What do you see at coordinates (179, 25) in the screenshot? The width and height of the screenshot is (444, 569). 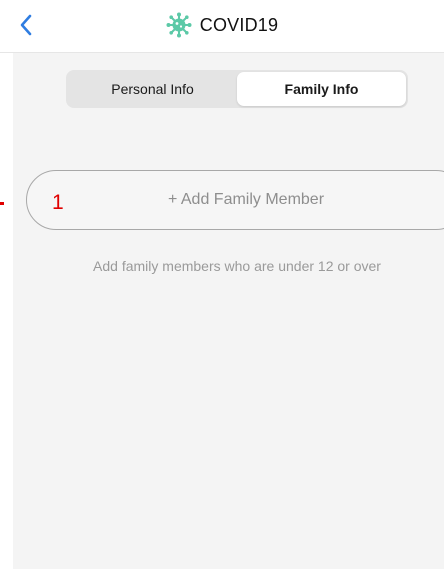 I see `virus-icon` at bounding box center [179, 25].